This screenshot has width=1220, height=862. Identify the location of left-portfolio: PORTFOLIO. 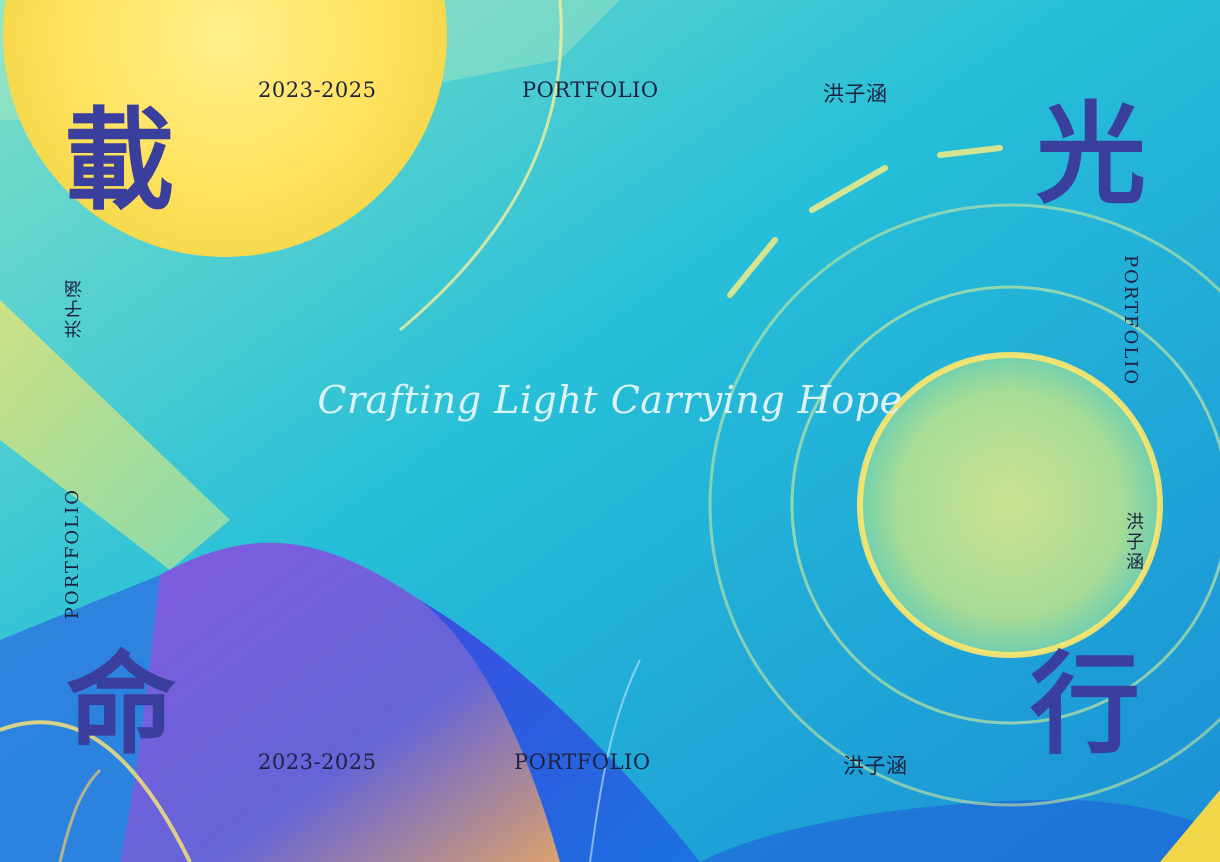
(72, 554).